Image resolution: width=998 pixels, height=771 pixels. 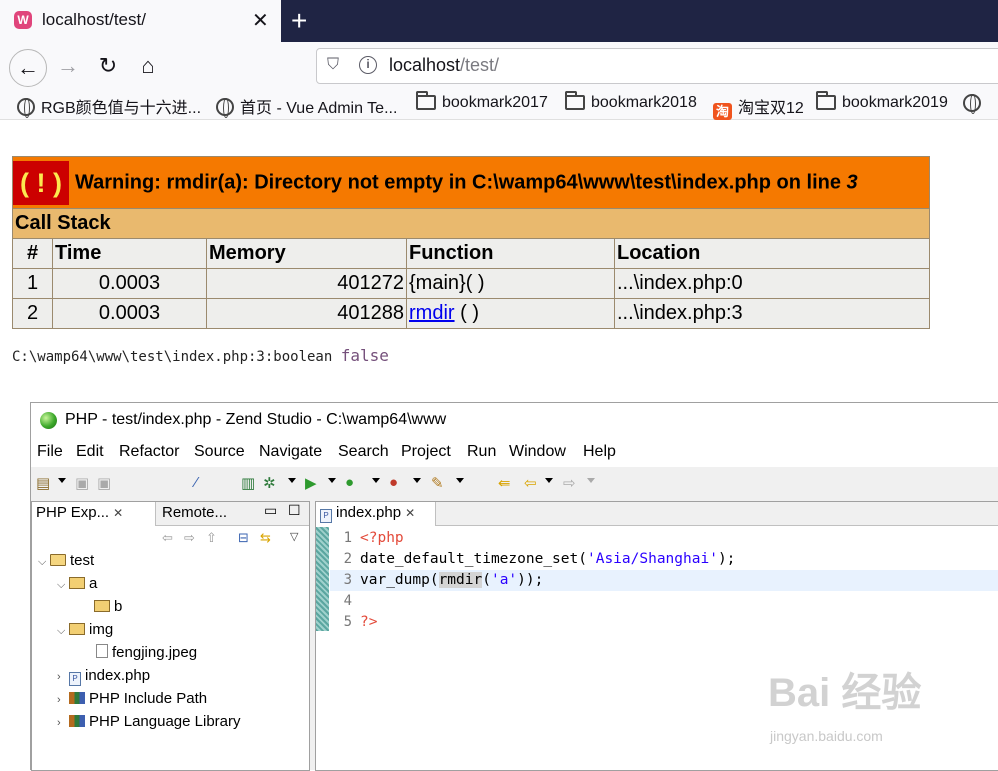 What do you see at coordinates (425, 65) in the screenshot?
I see `url-host: localhost` at bounding box center [425, 65].